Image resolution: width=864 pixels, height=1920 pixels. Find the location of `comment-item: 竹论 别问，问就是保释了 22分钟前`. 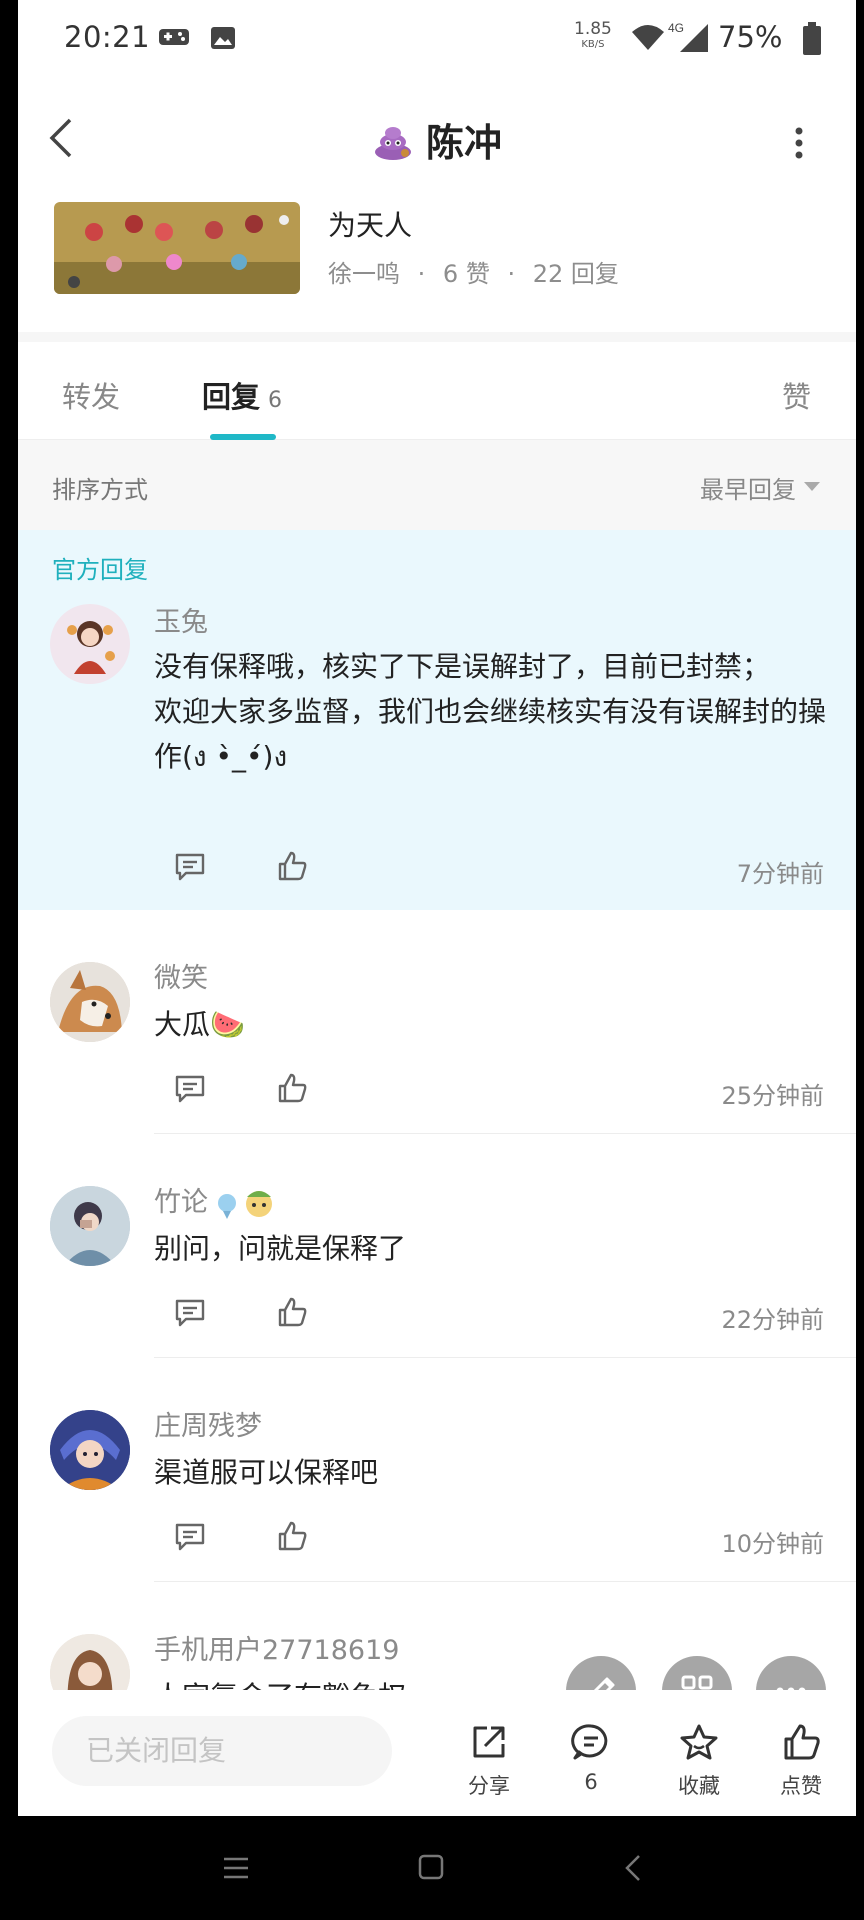

comment-item: 竹论 别问，问就是保释了 22分钟前 is located at coordinates (437, 1246).